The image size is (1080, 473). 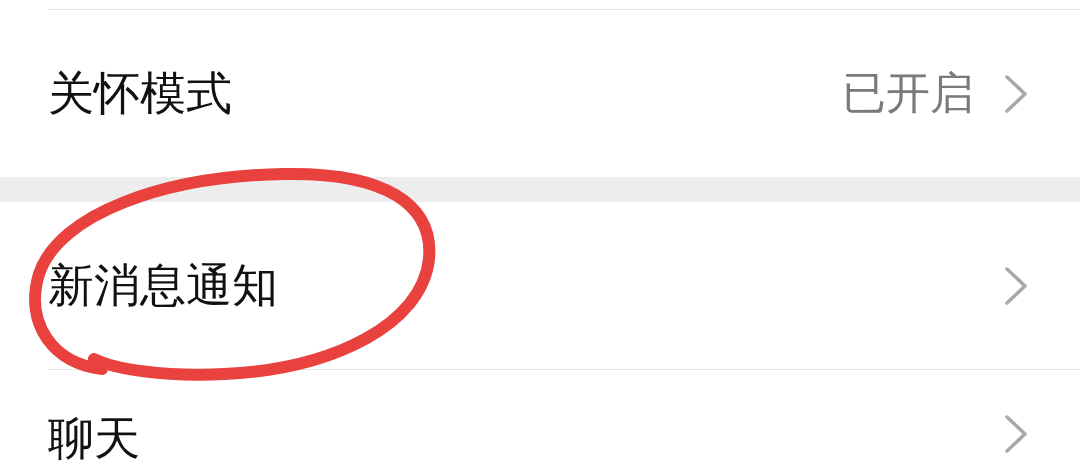 I want to click on row-label: 关怀模式, so click(x=140, y=93).